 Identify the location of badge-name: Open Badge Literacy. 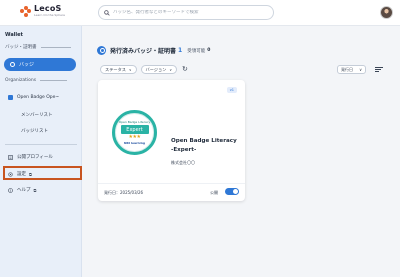
(204, 141).